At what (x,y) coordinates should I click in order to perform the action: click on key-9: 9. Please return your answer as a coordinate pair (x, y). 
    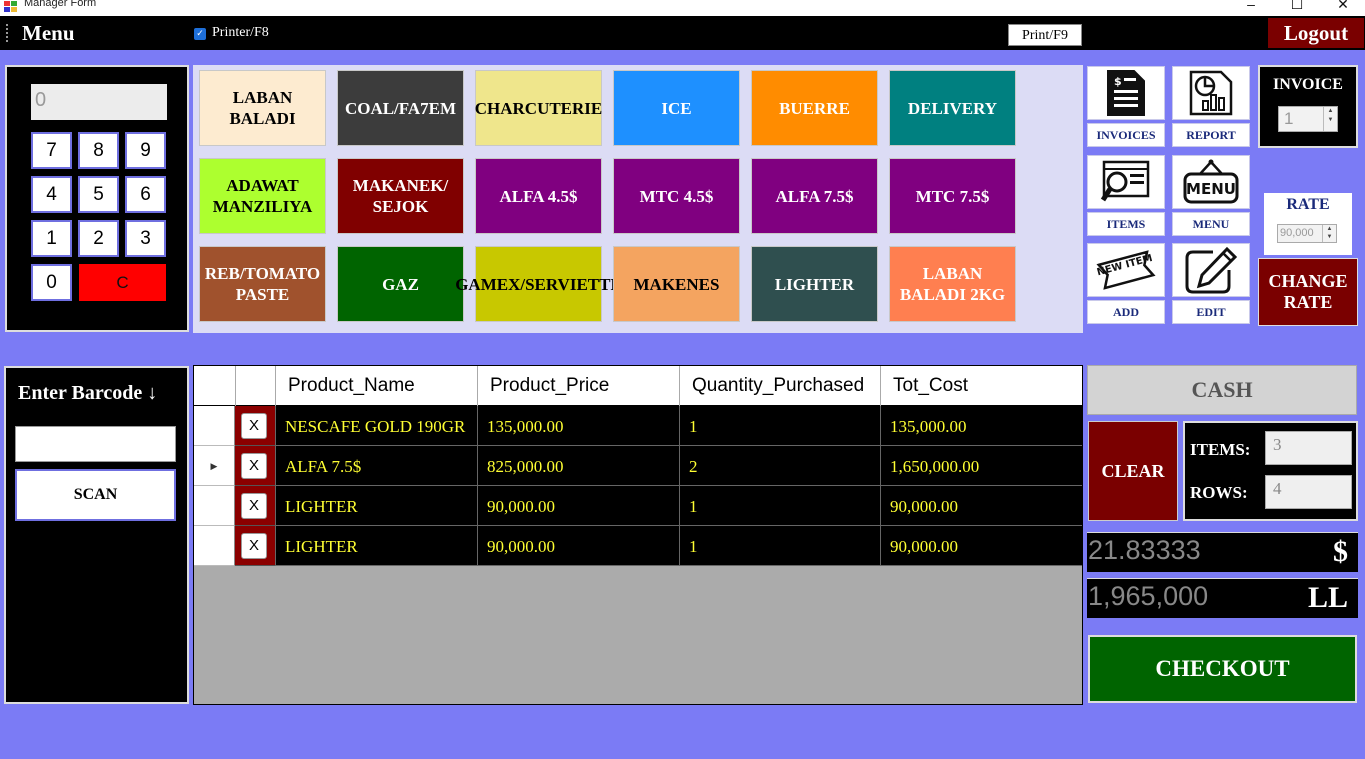
    Looking at the image, I should click on (145, 150).